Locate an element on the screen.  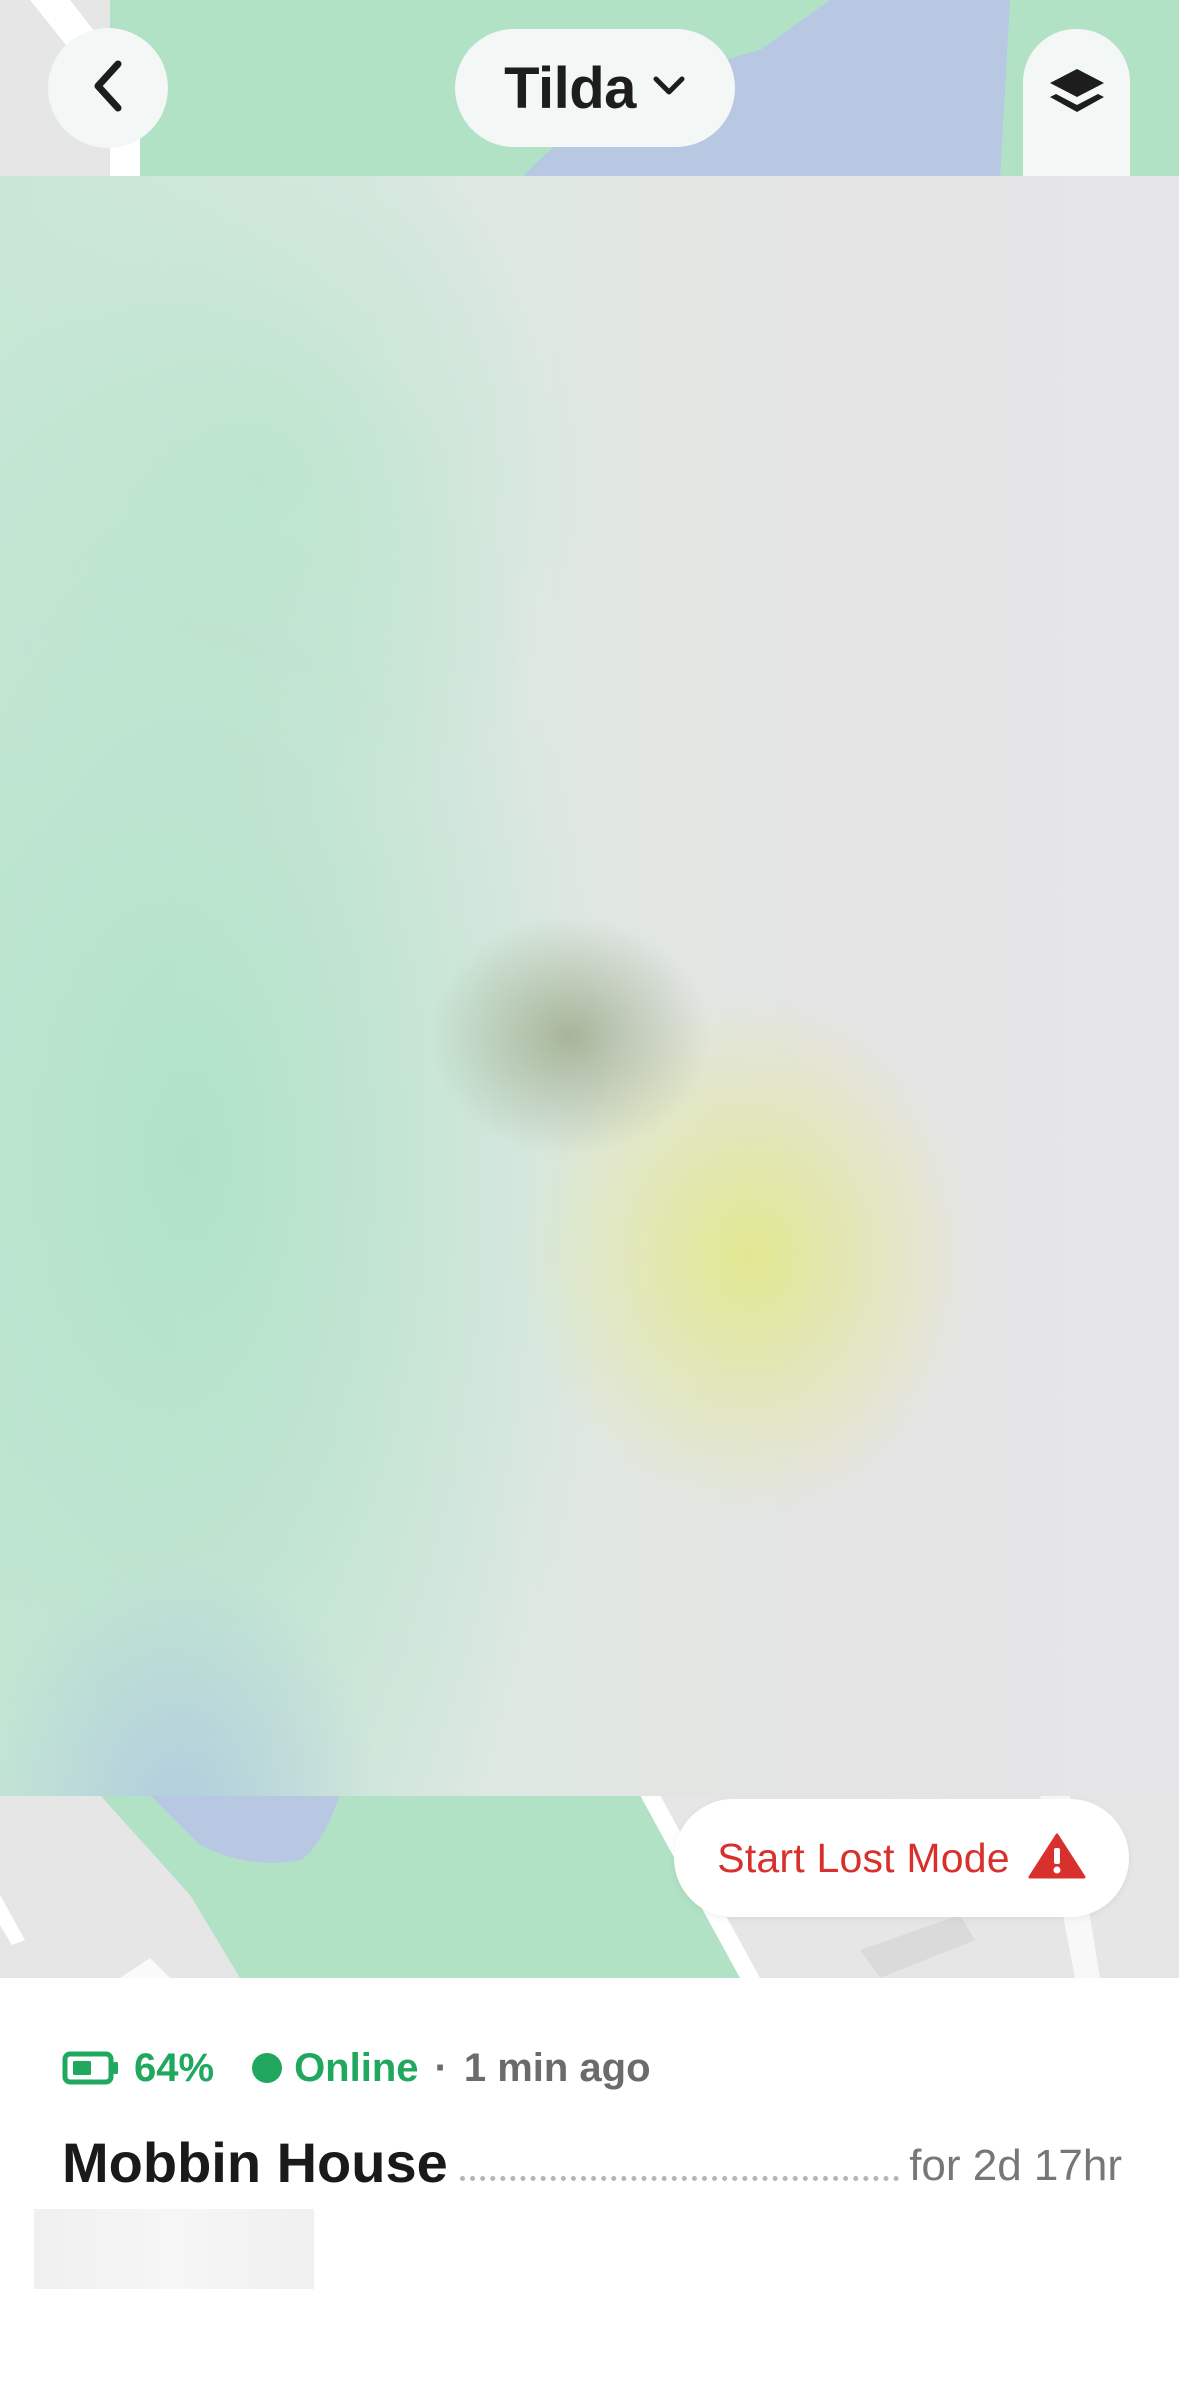
last-seen: 1 min ago is located at coordinates (557, 2067).